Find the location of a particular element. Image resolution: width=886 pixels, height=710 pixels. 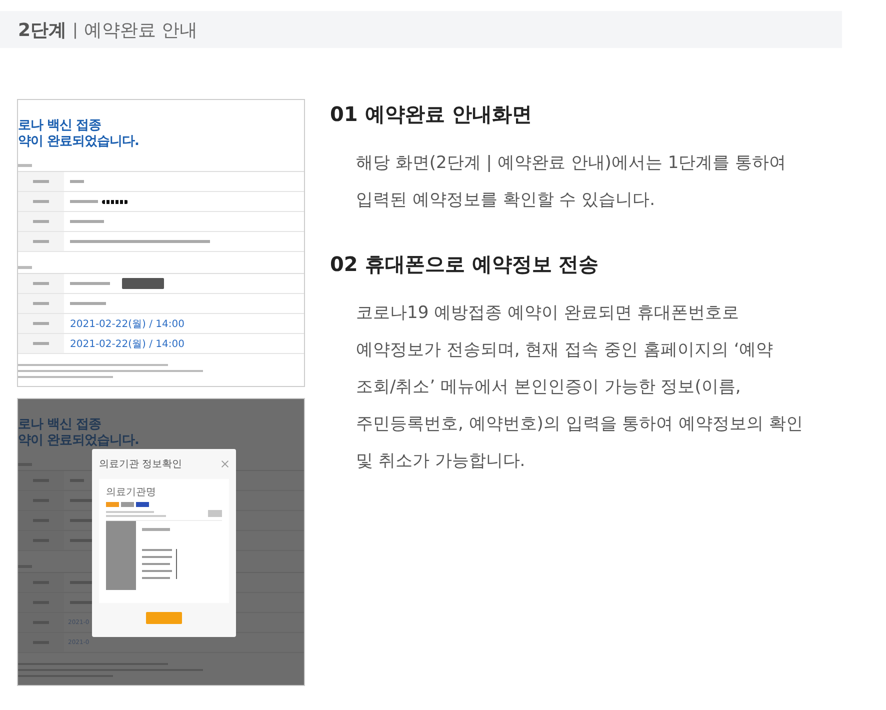

section-paragraph: 코로나19 예방접종 예약이 완료되면 휴대폰번호로 예약정보가 전송되며, 현재 접속 중인 홈페이지의 ‘예약 조회/취소’ 메뉴에서 본인인증이 가능한 정보(이름, 주민등록번호, 예약번호)의 입력을 통하여 예약정보의 확인 및 취소가 가능합니다. is located at coordinates (580, 387).